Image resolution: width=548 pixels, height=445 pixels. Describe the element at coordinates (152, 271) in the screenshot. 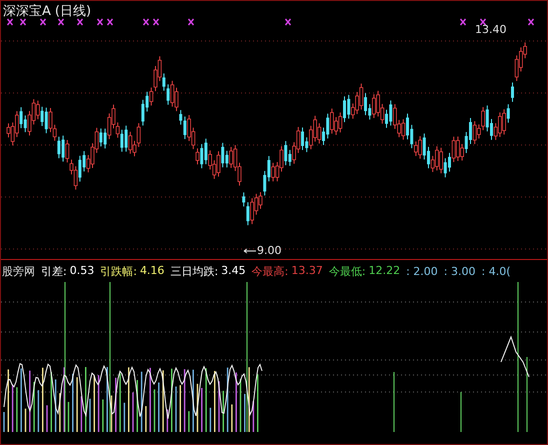

I see `legend-value: 4.16` at that location.